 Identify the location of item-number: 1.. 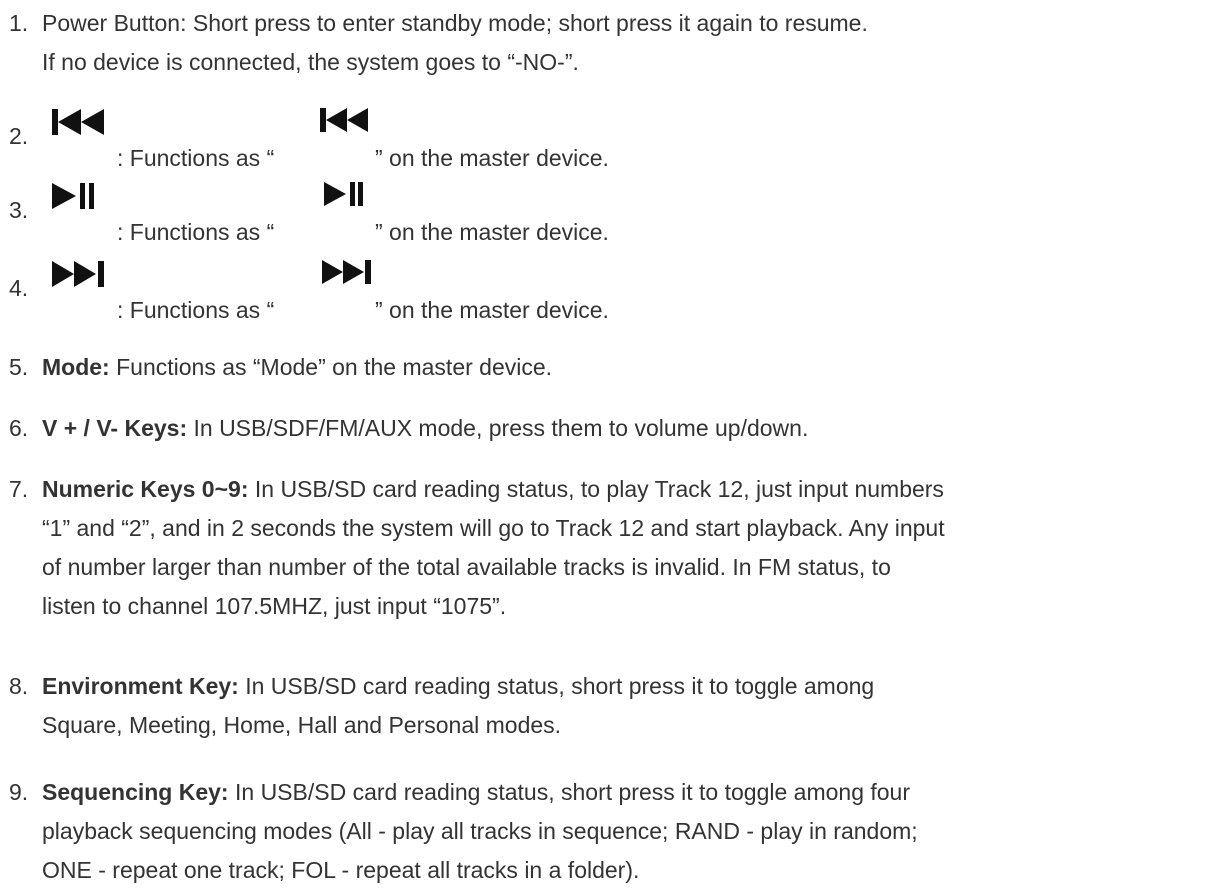
(19, 23).